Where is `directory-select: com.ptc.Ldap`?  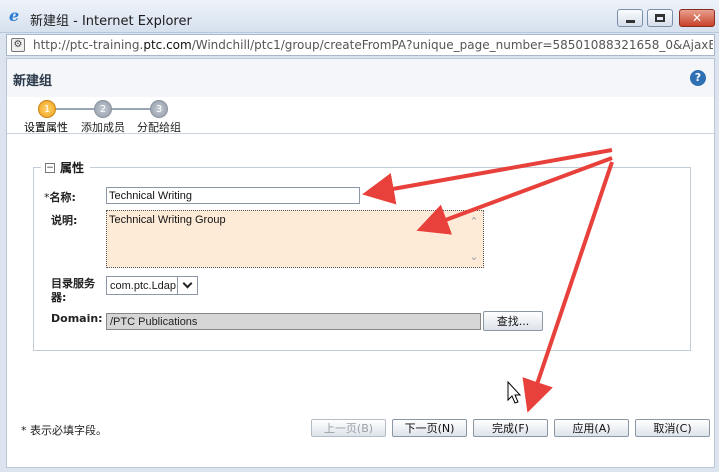
directory-select: com.ptc.Ldap is located at coordinates (152, 285).